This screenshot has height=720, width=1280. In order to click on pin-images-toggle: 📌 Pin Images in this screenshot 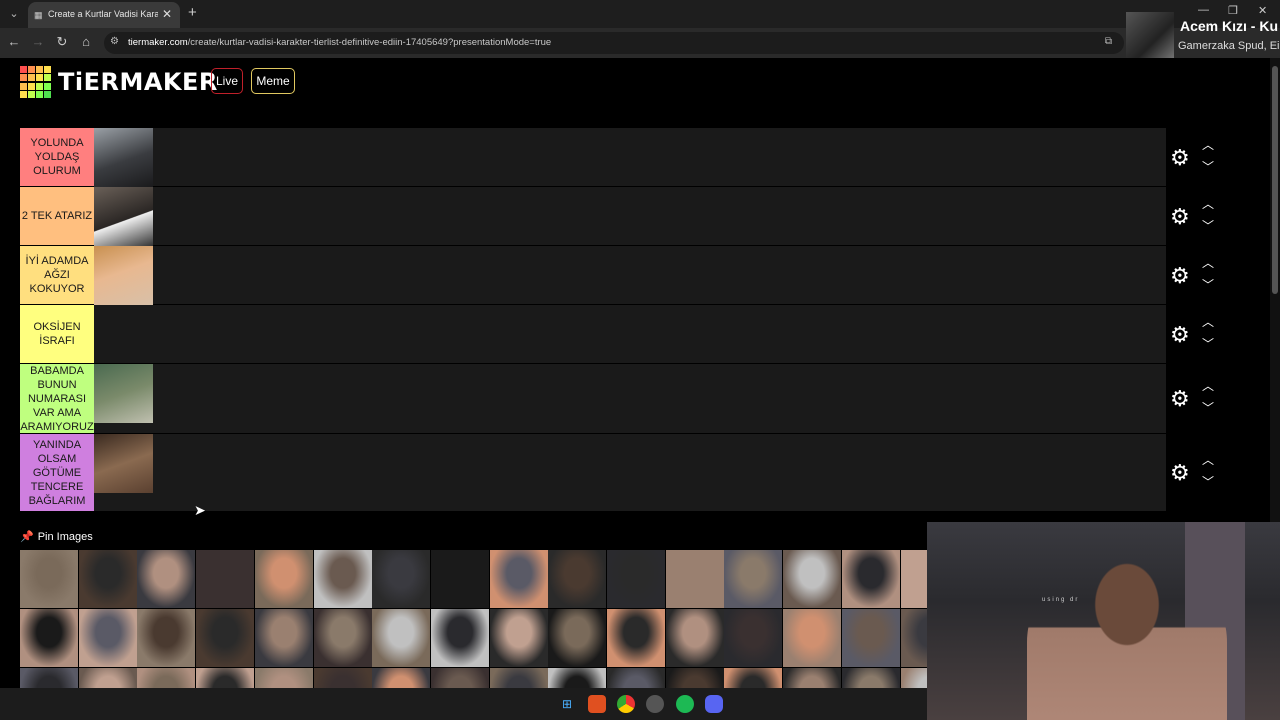, I will do `click(56, 536)`.